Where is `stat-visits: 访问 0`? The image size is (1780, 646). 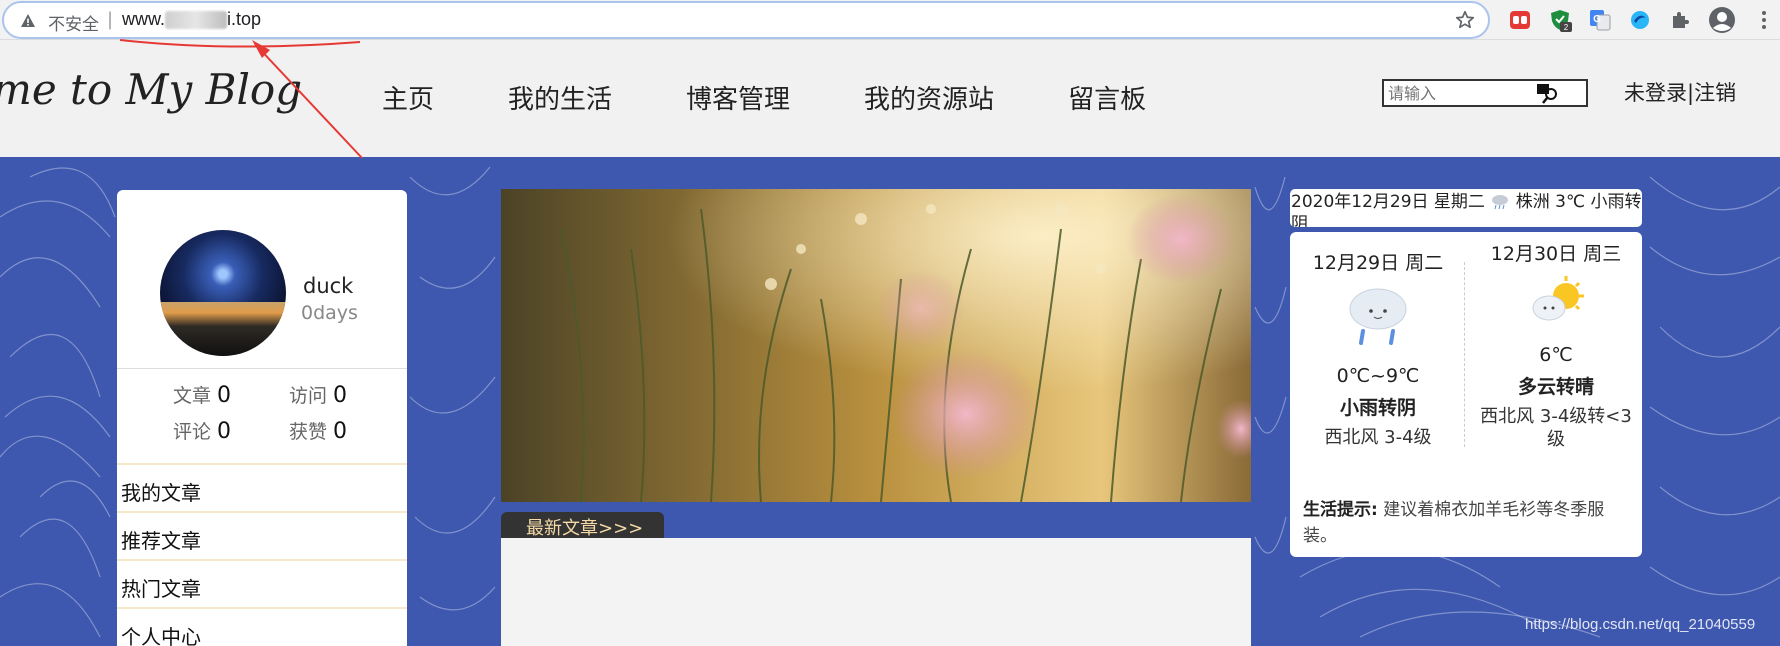 stat-visits: 访问 0 is located at coordinates (318, 394).